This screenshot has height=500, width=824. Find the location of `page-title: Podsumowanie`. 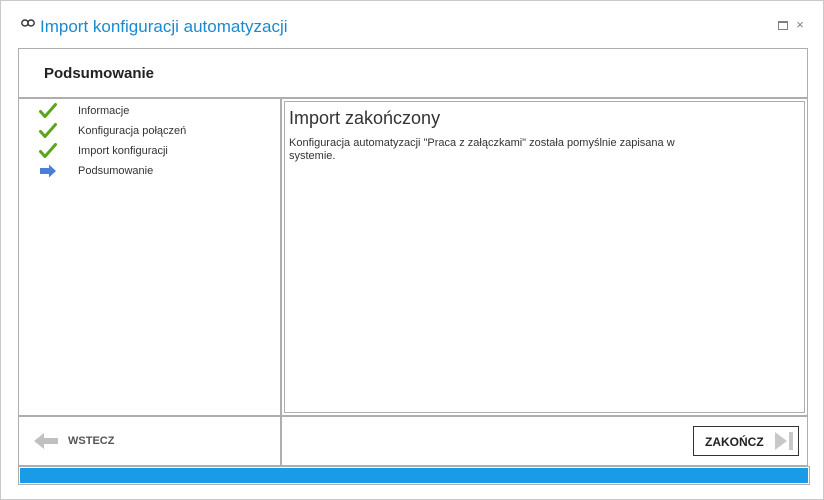

page-title: Podsumowanie is located at coordinates (99, 73).